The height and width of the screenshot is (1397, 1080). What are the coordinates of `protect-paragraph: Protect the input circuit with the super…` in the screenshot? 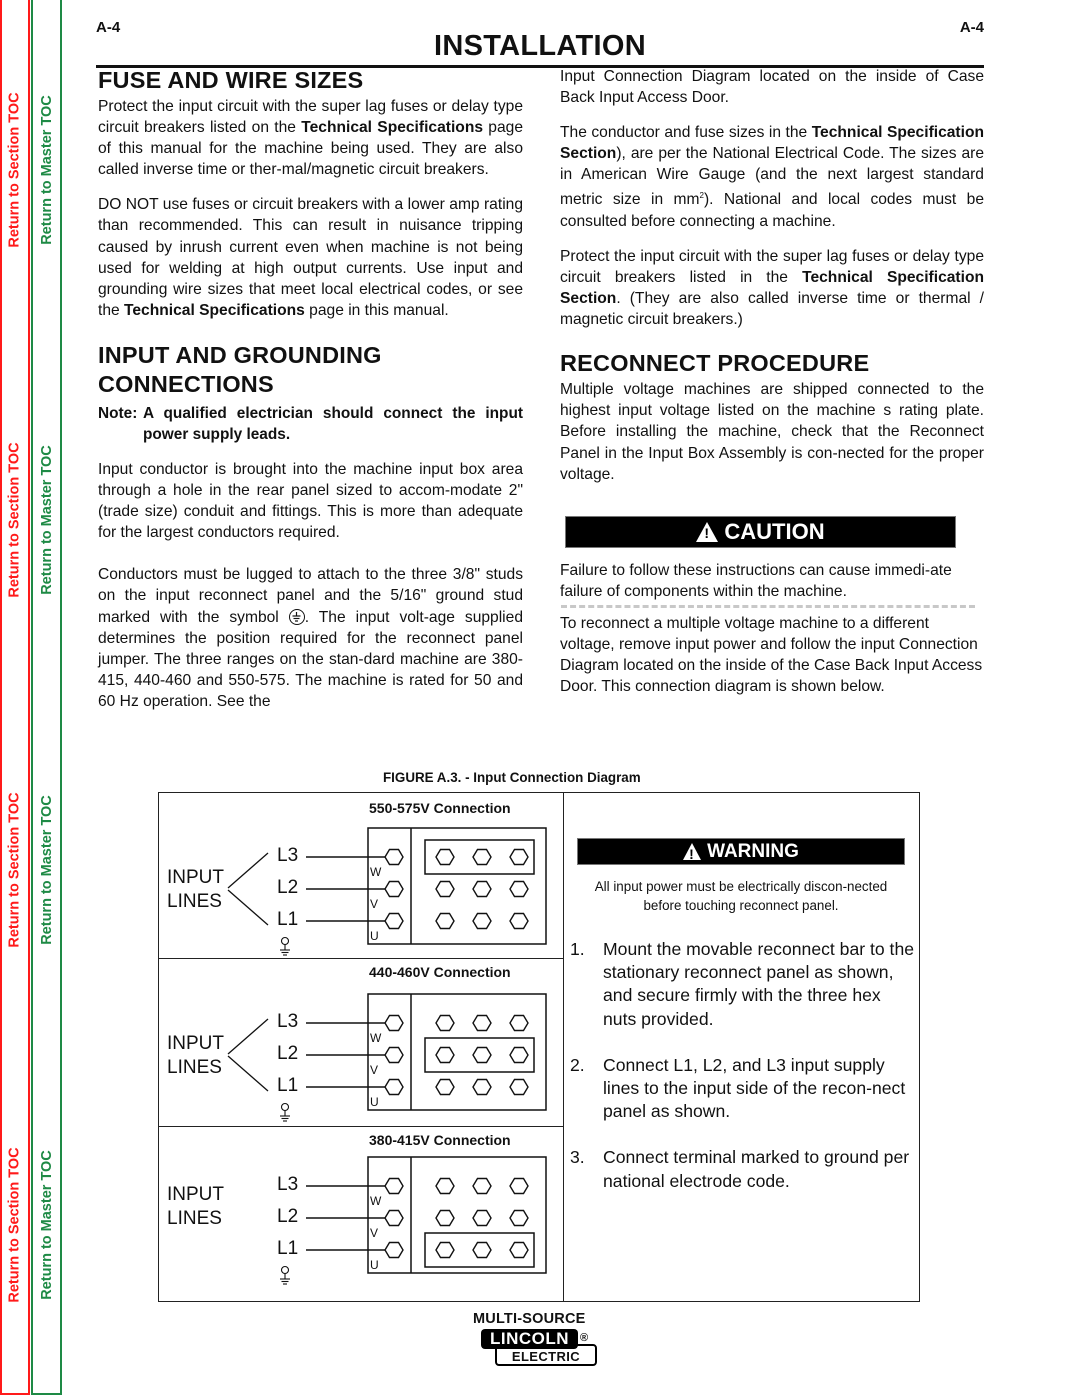 It's located at (772, 288).